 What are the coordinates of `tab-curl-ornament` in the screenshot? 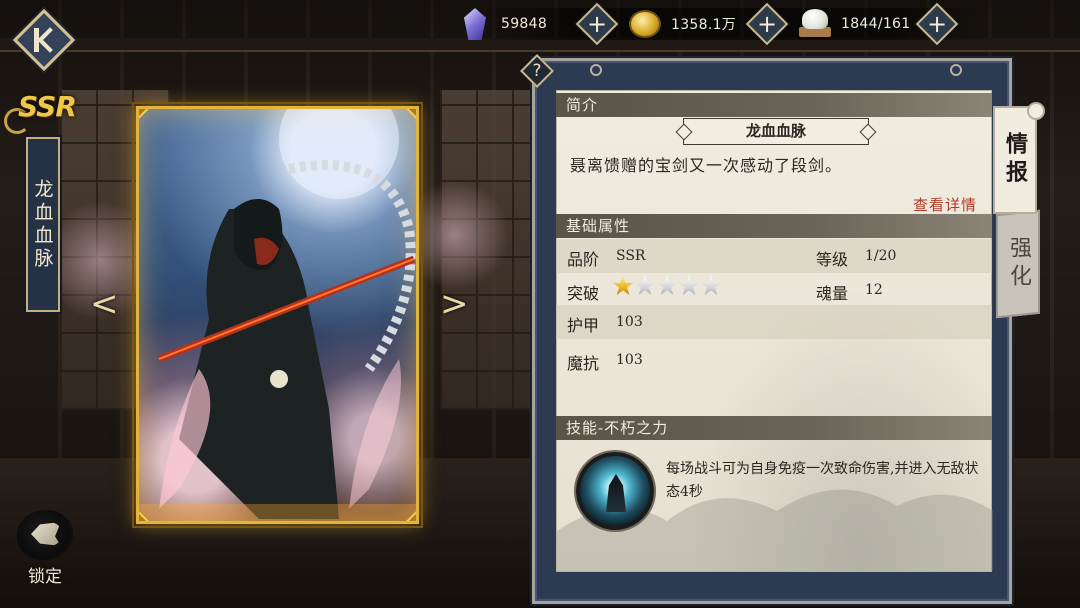 It's located at (1036, 111).